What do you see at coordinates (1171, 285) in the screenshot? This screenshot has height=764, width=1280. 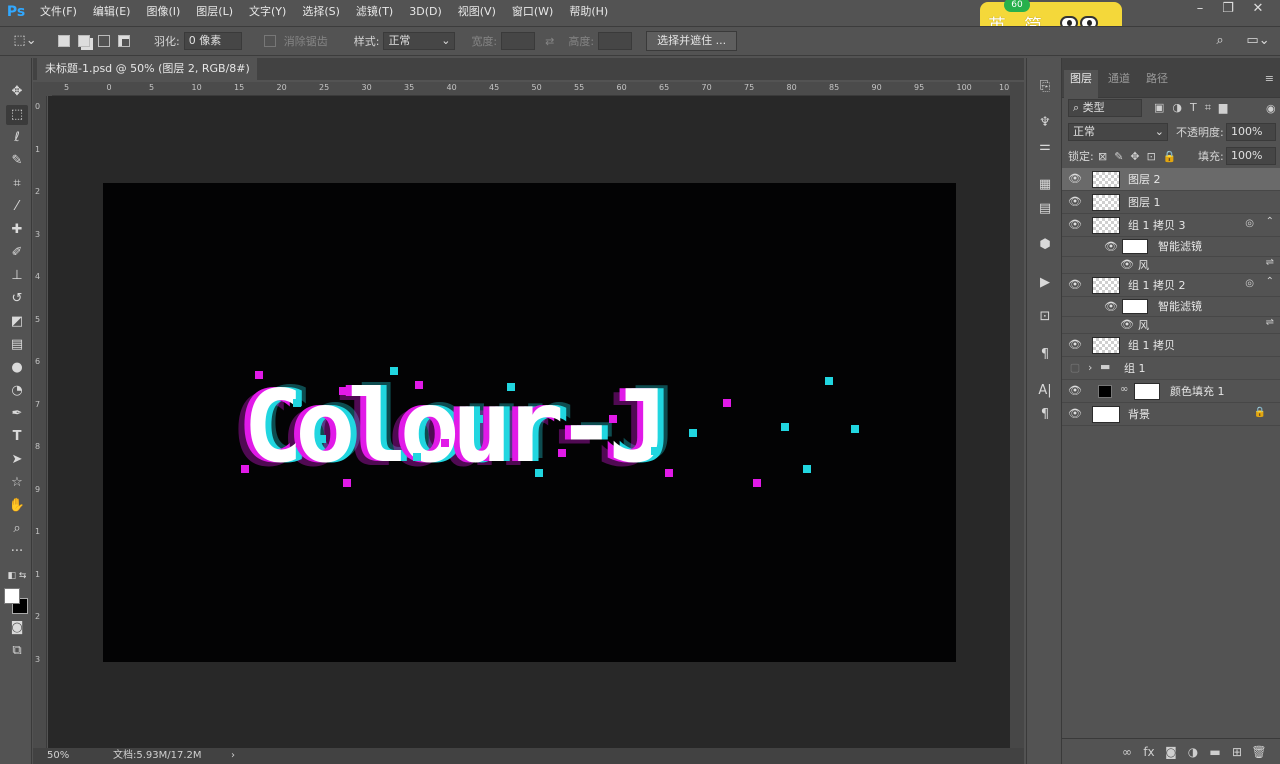 I see `layer-row: 👁 组 1 拷贝 2 ◎ ⌃` at bounding box center [1171, 285].